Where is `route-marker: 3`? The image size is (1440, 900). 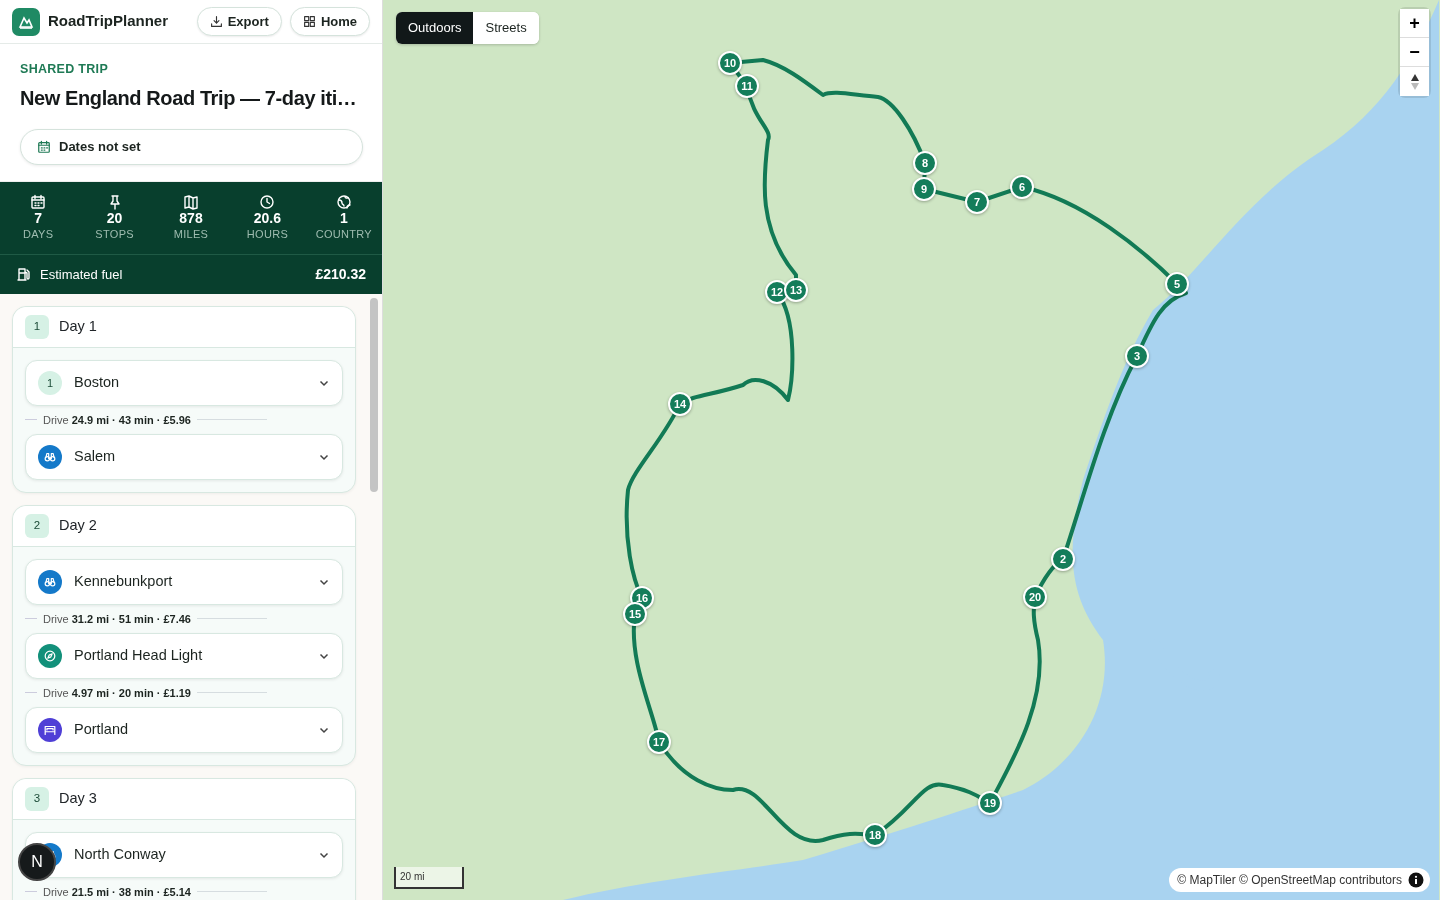 route-marker: 3 is located at coordinates (1137, 356).